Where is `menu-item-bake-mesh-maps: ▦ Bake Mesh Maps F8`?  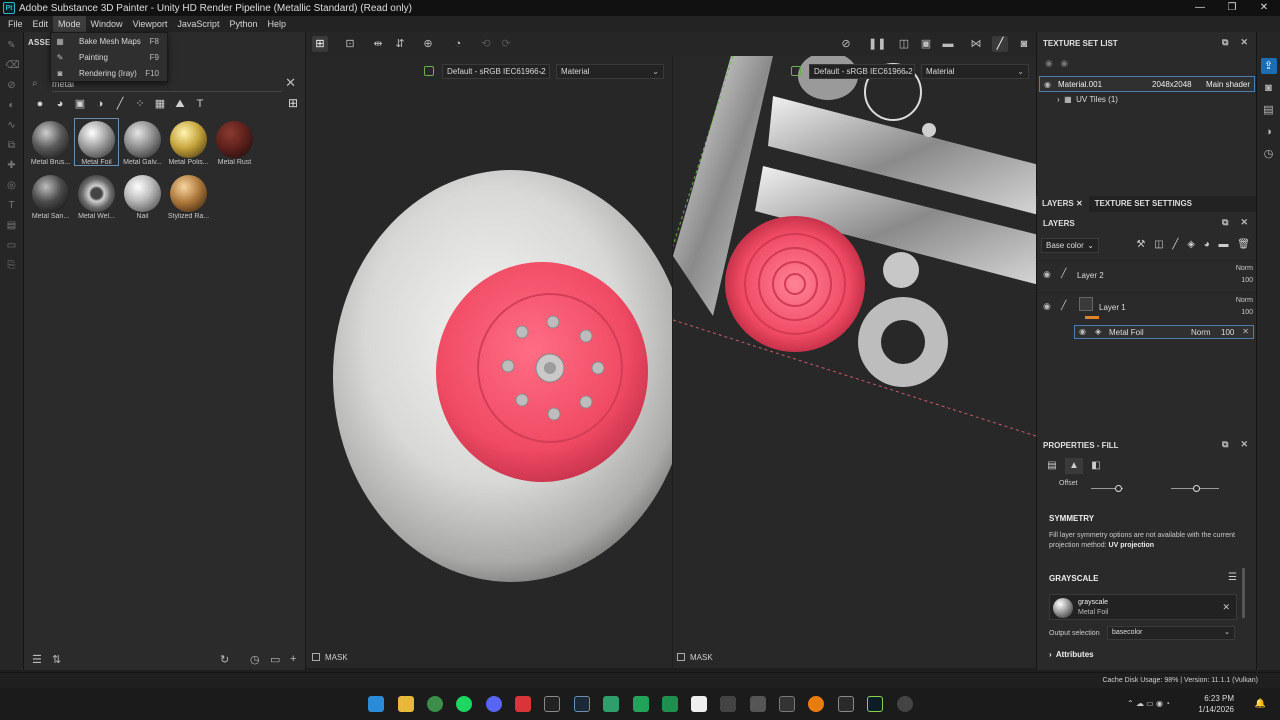 menu-item-bake-mesh-maps: ▦ Bake Mesh Maps F8 is located at coordinates (109, 41).